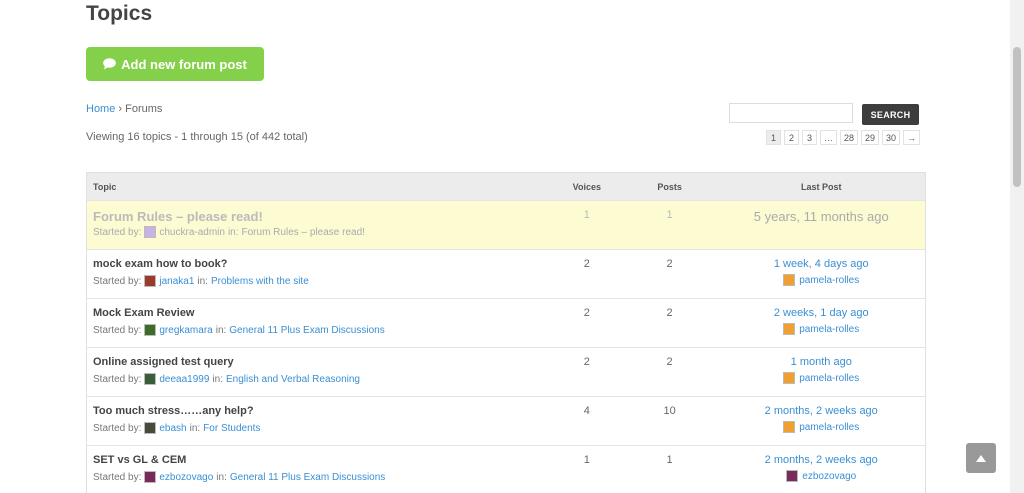  What do you see at coordinates (100, 109) in the screenshot?
I see `breadcrumb-home-link: Home` at bounding box center [100, 109].